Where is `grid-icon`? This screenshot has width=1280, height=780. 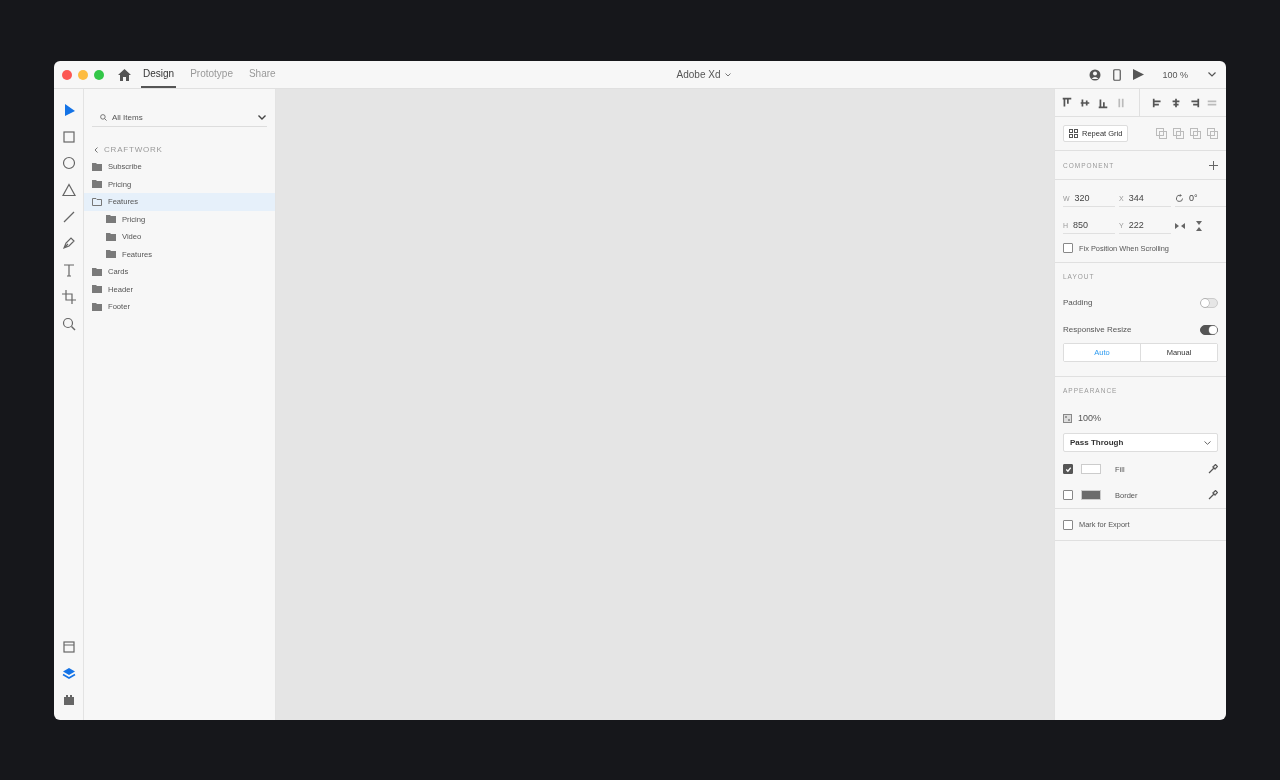 grid-icon is located at coordinates (1073, 133).